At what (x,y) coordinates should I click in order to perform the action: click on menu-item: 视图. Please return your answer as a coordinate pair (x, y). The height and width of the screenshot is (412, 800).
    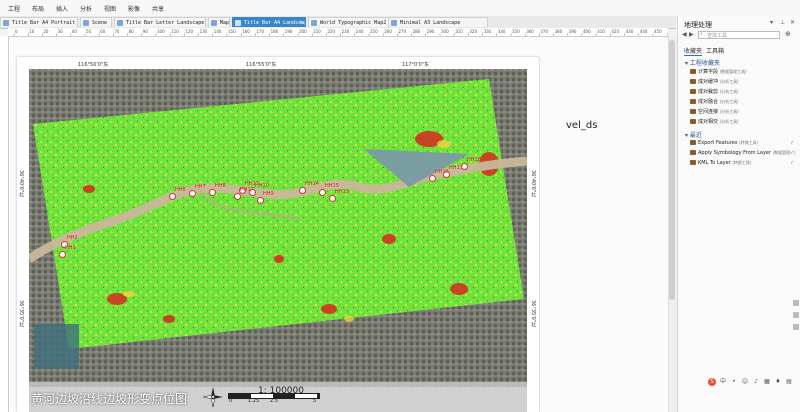
    Looking at the image, I should click on (110, 8).